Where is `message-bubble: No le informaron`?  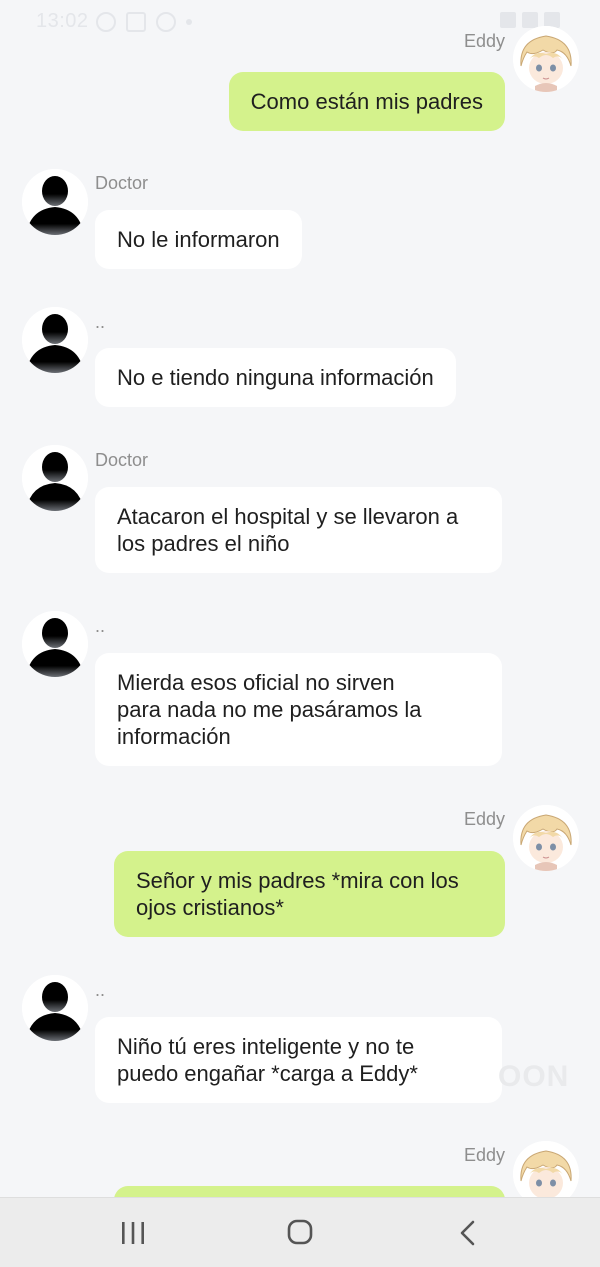
message-bubble: No le informaron is located at coordinates (198, 239).